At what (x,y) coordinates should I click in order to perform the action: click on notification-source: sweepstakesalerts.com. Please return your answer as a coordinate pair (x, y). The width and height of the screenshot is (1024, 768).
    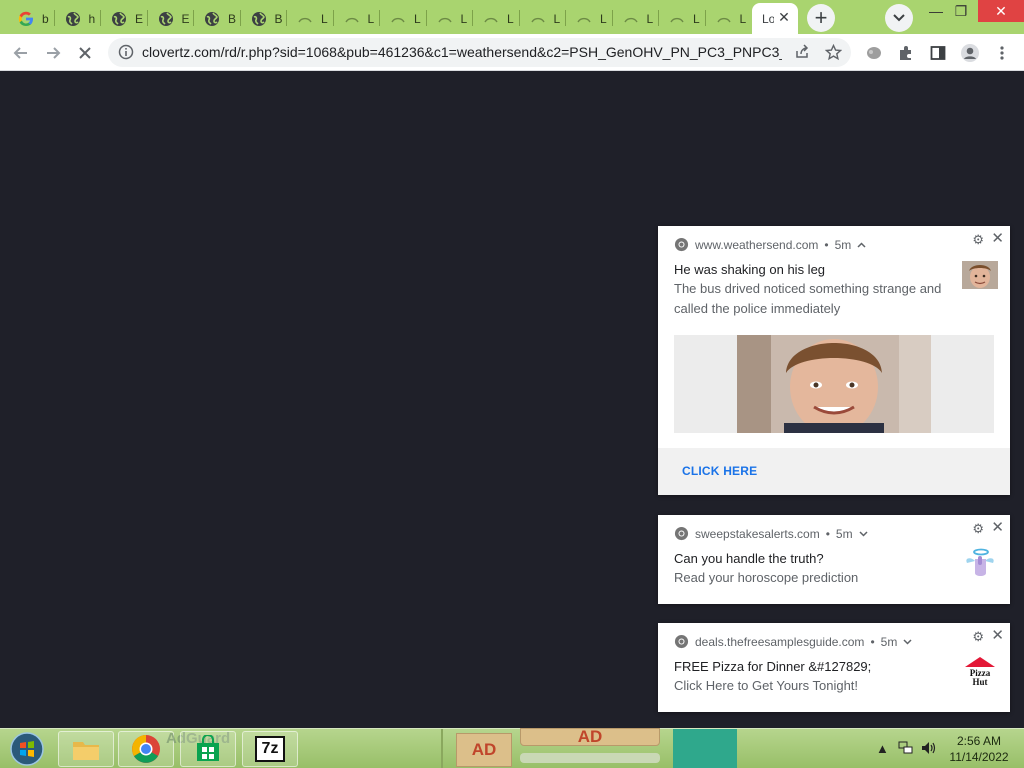
    Looking at the image, I should click on (757, 533).